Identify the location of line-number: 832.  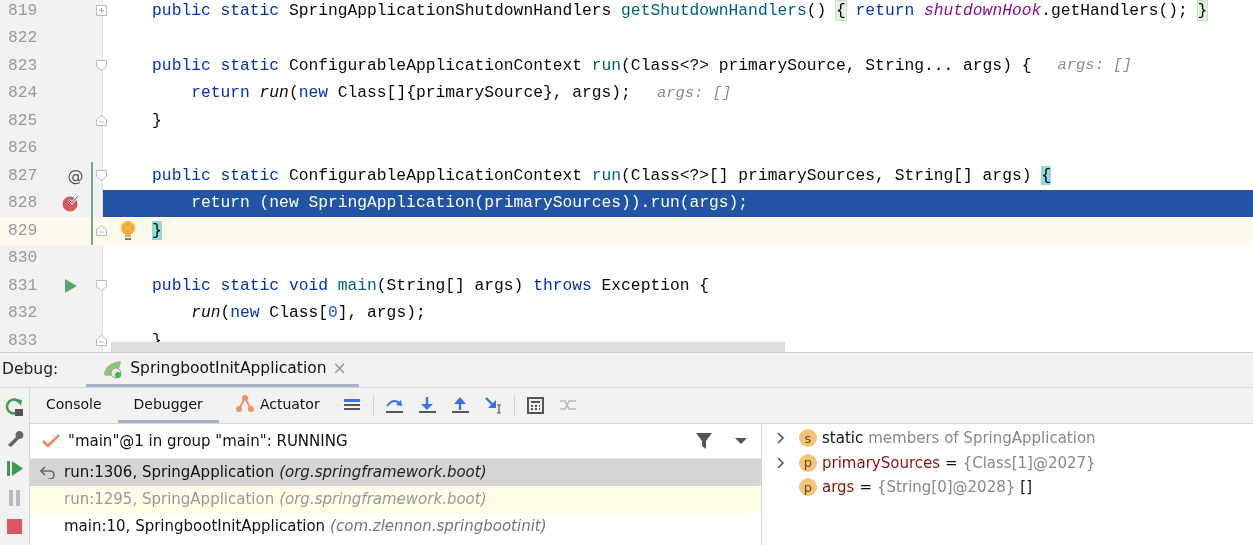
(23, 313).